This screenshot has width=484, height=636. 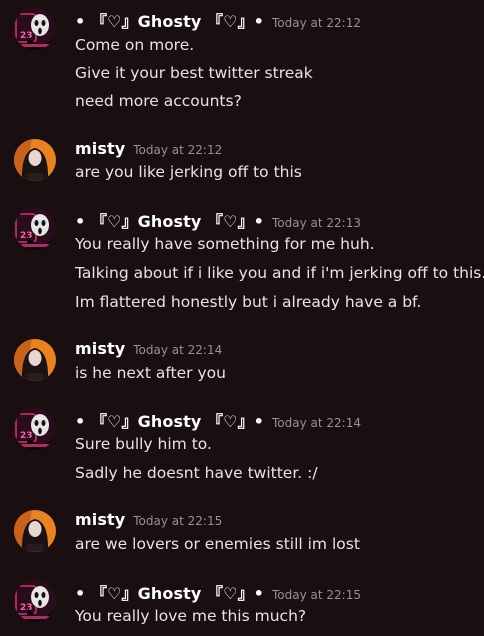 What do you see at coordinates (158, 101) in the screenshot?
I see `message-text: need more accounts?` at bounding box center [158, 101].